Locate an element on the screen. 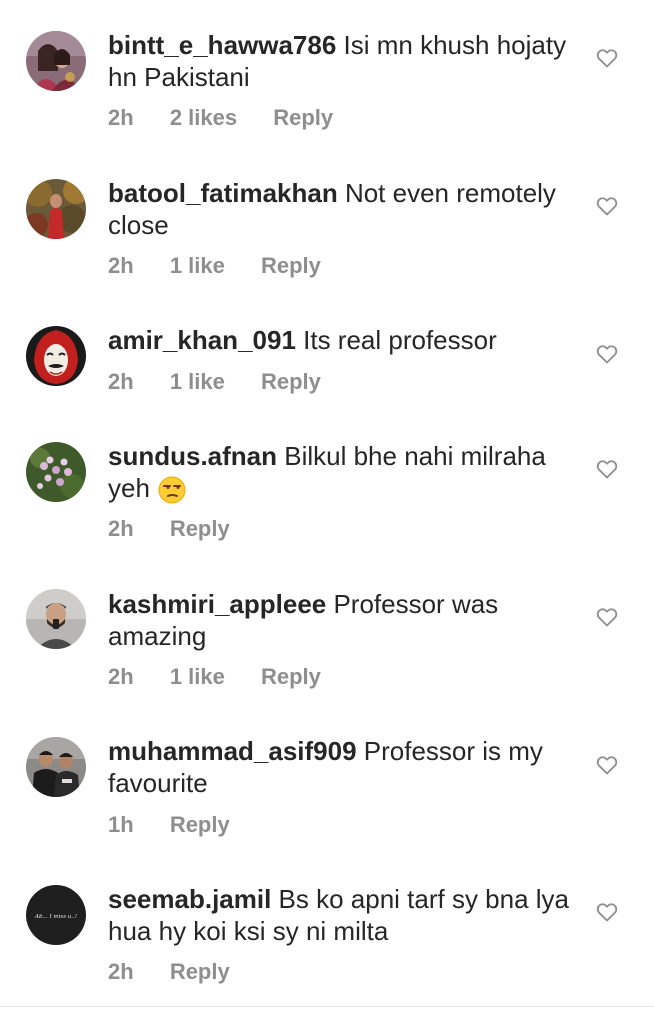 The width and height of the screenshot is (654, 1024). divider is located at coordinates (327, 1006).